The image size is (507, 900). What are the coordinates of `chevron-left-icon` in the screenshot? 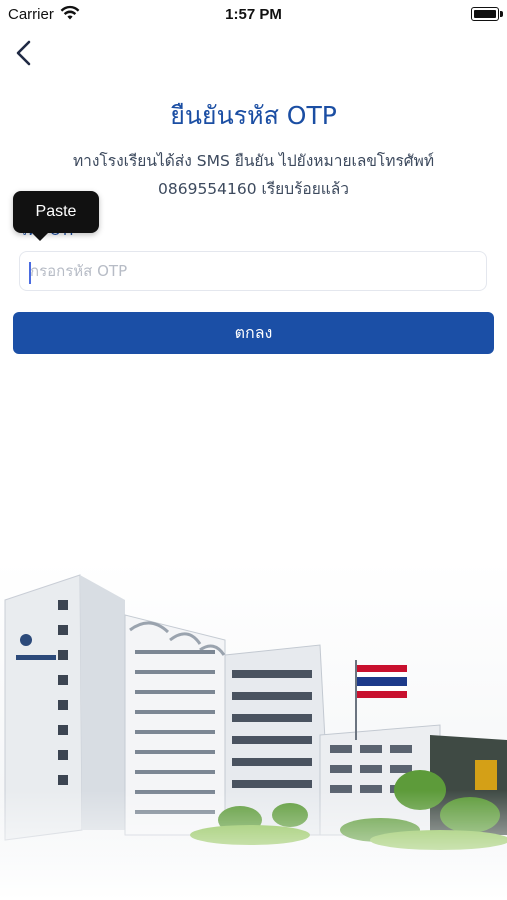 It's located at (23, 53).